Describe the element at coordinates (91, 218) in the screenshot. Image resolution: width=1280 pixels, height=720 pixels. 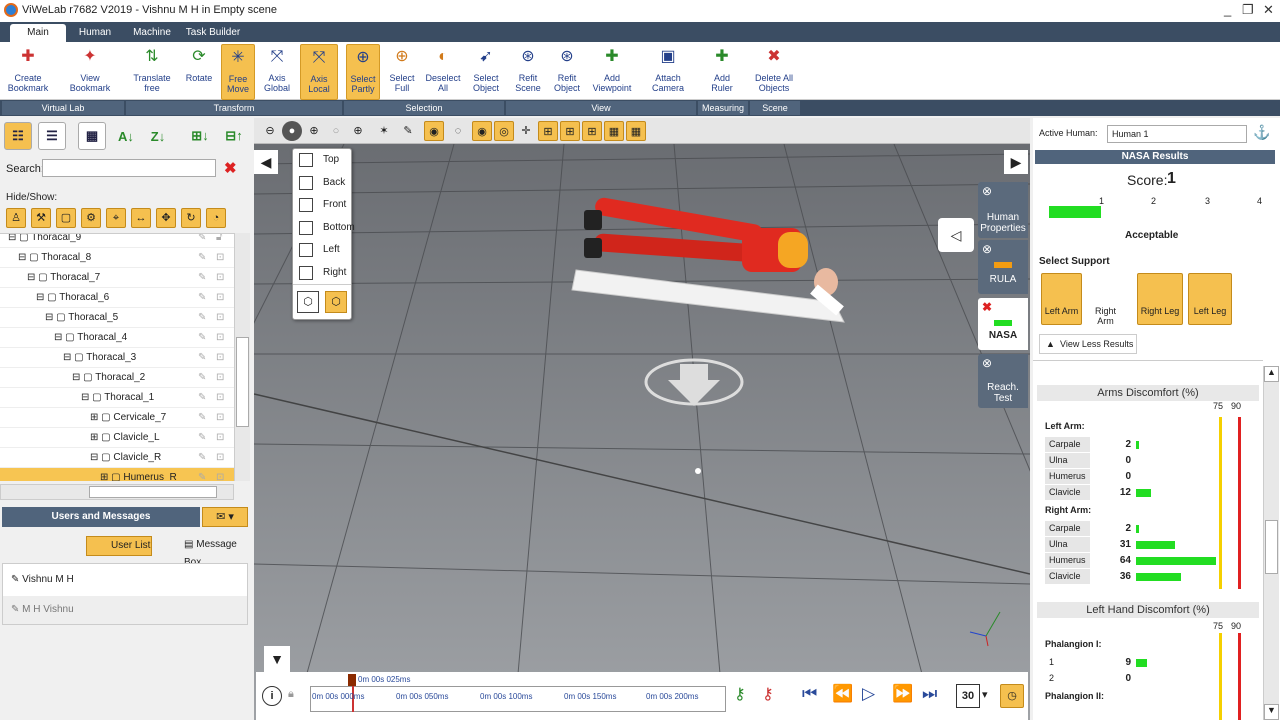
I see `machine-visibility-icon: ⚙` at that location.